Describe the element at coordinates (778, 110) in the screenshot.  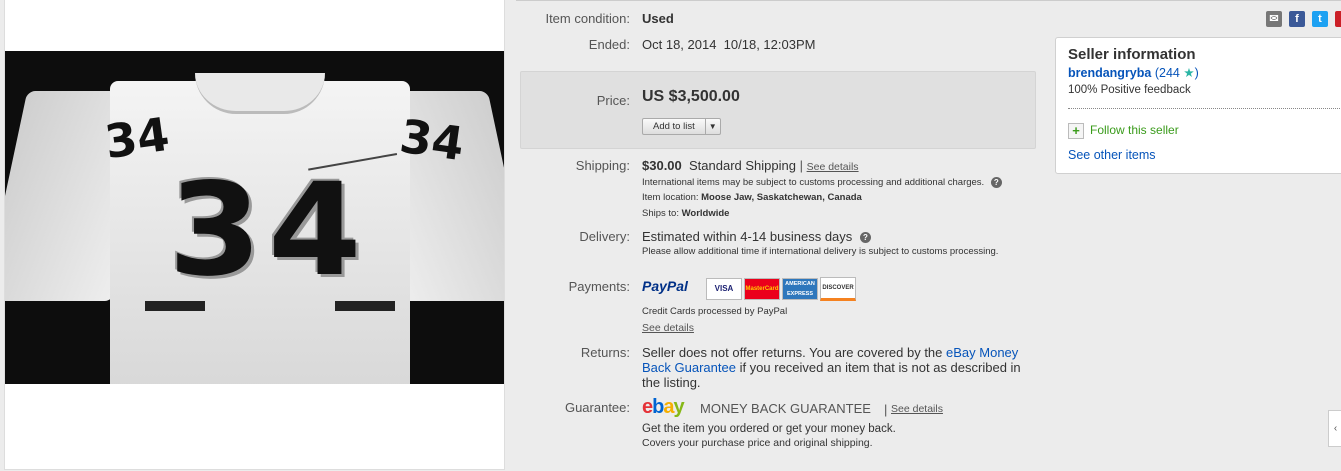
I see `price-box` at that location.